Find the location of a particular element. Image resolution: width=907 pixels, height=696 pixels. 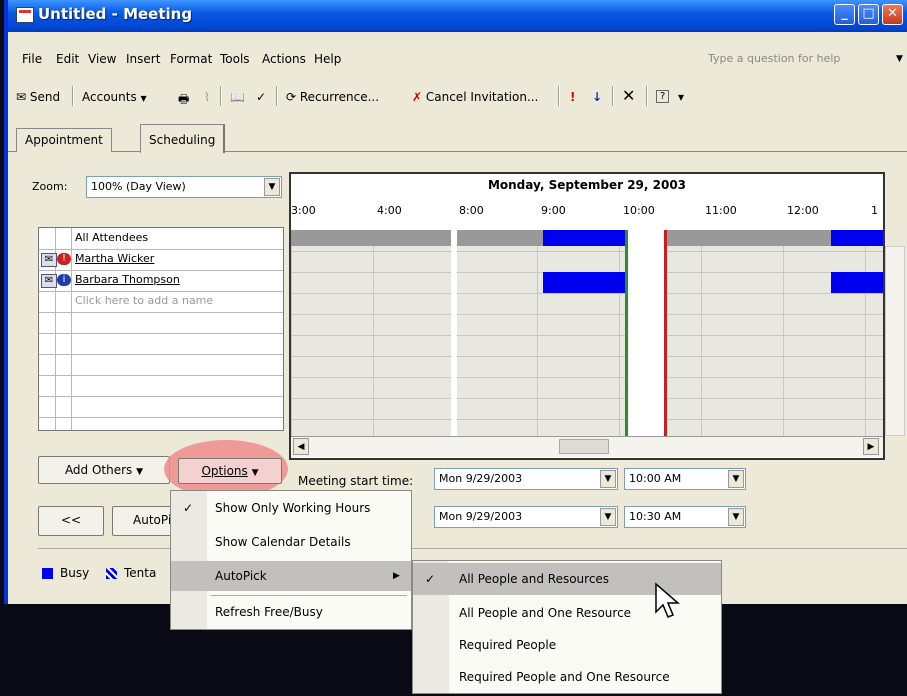

vertical-scrollbar is located at coordinates (895, 341).